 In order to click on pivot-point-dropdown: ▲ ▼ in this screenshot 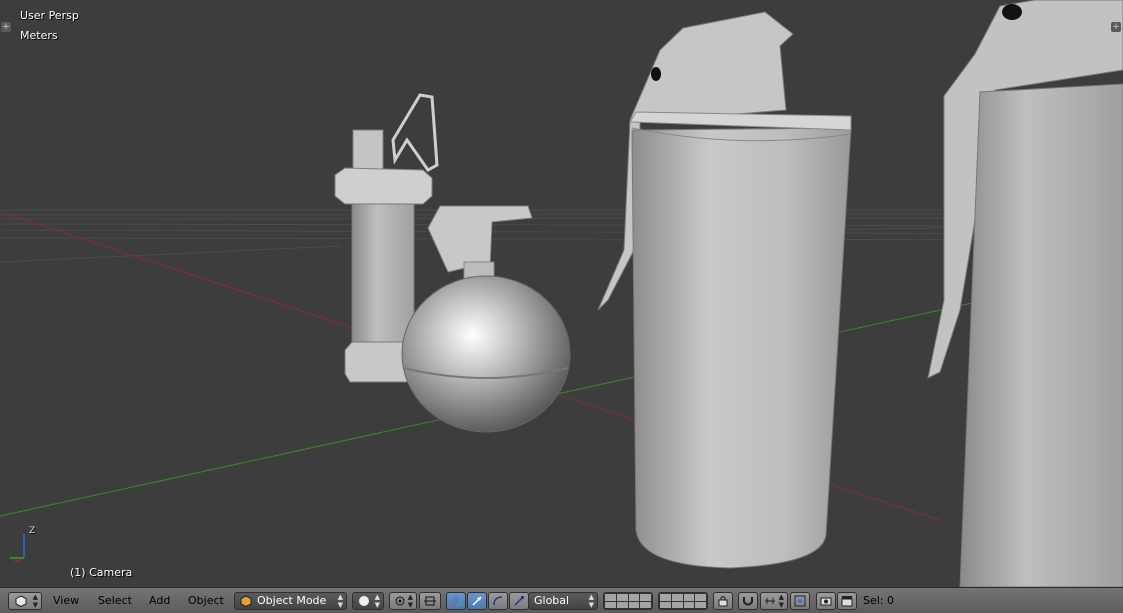, I will do `click(403, 601)`.